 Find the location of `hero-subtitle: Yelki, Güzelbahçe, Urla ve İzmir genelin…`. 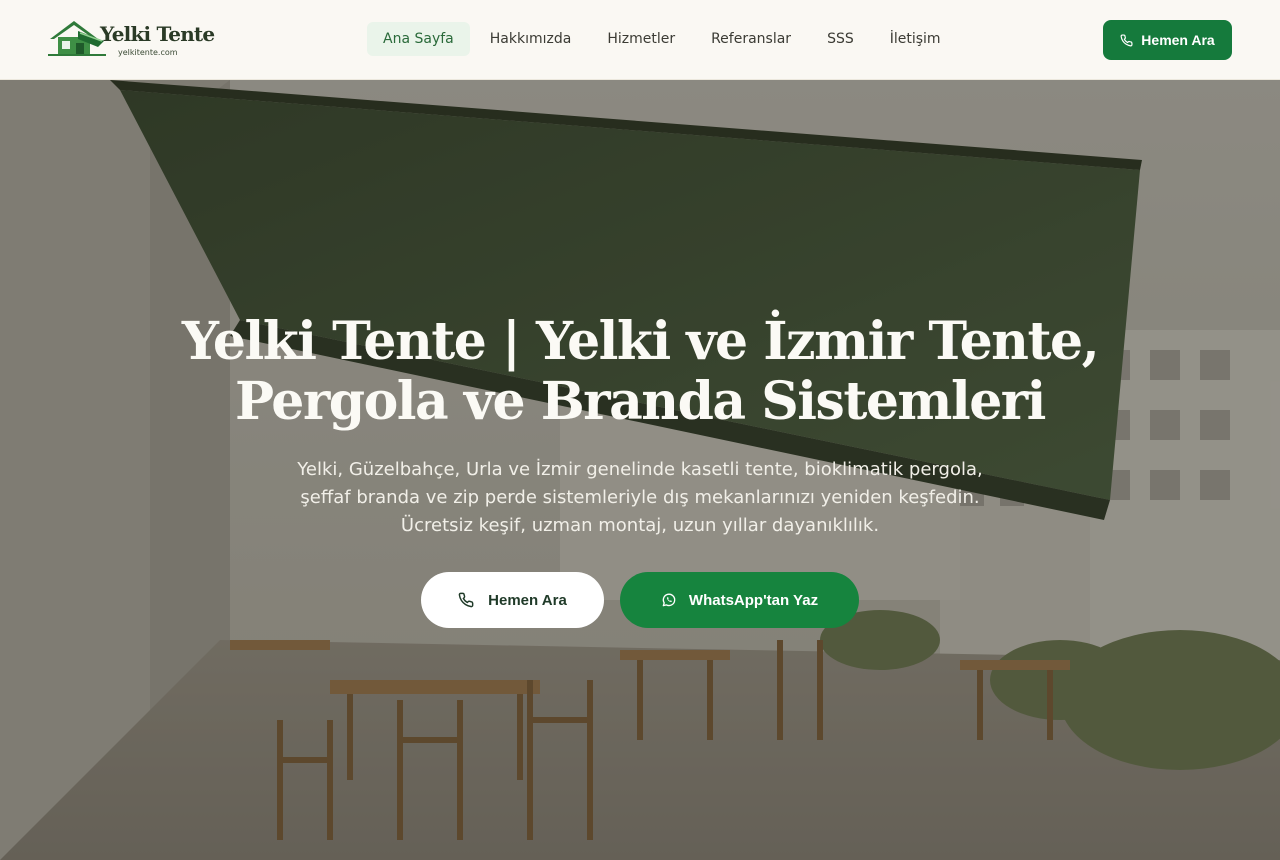

hero-subtitle: Yelki, Güzelbahçe, Urla ve İzmir genelin… is located at coordinates (640, 498).